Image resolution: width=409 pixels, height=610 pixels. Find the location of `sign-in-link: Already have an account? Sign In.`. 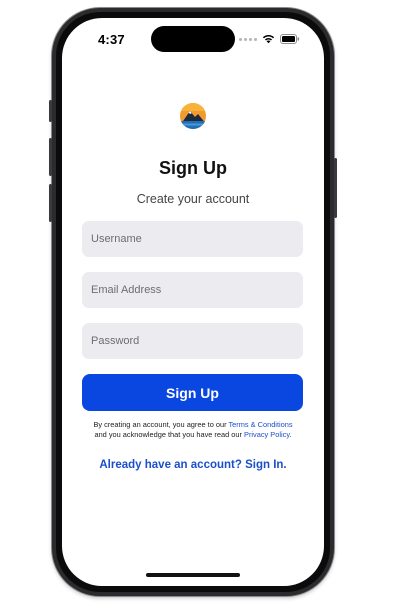

sign-in-link: Already have an account? Sign In. is located at coordinates (193, 465).